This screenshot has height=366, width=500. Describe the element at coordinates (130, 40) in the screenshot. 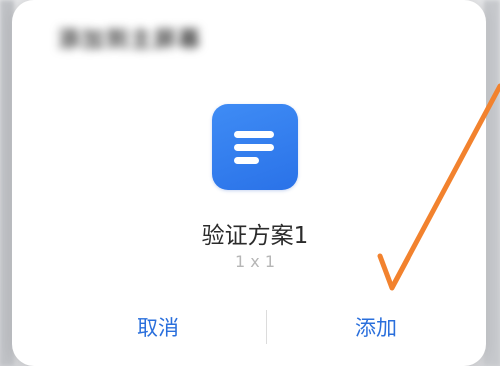

I see `dialog-title: 添加到主屏幕` at that location.